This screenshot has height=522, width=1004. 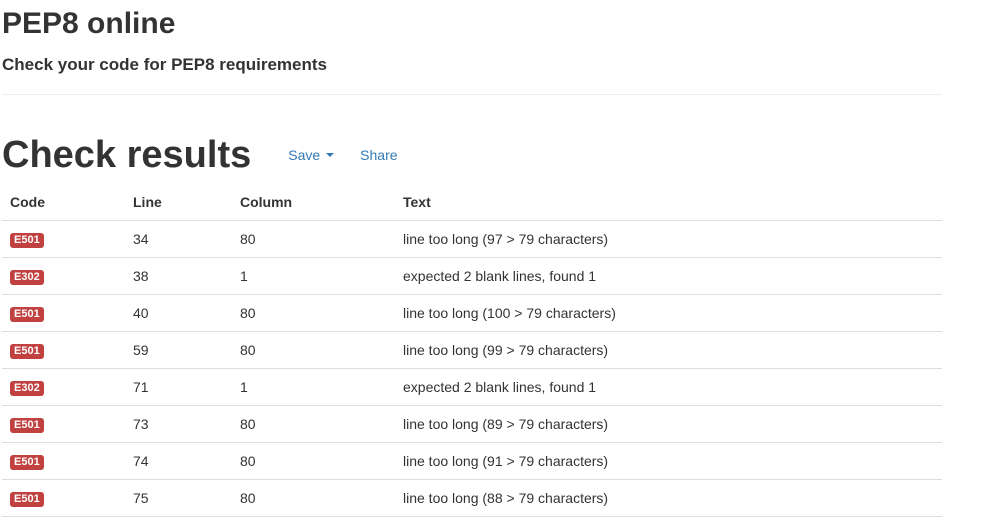 I want to click on column-header-text: Text, so click(x=668, y=202).